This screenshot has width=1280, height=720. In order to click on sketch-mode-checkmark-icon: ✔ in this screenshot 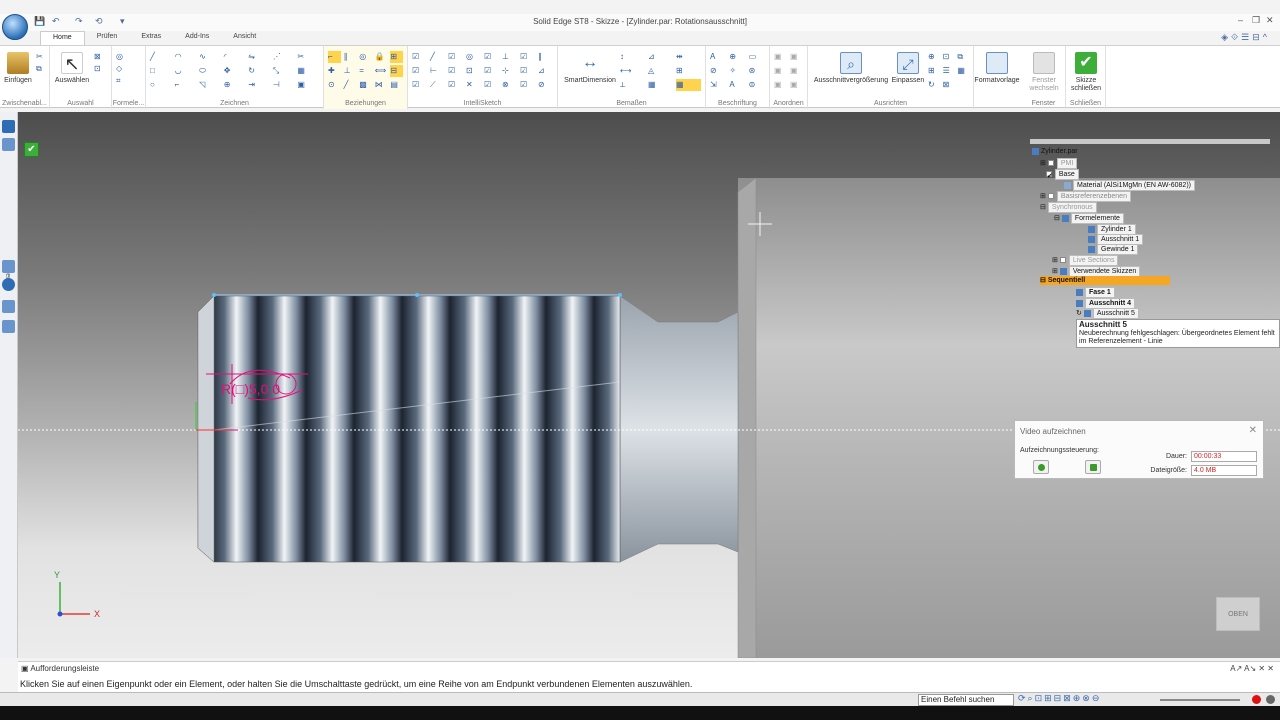, I will do `click(31, 149)`.